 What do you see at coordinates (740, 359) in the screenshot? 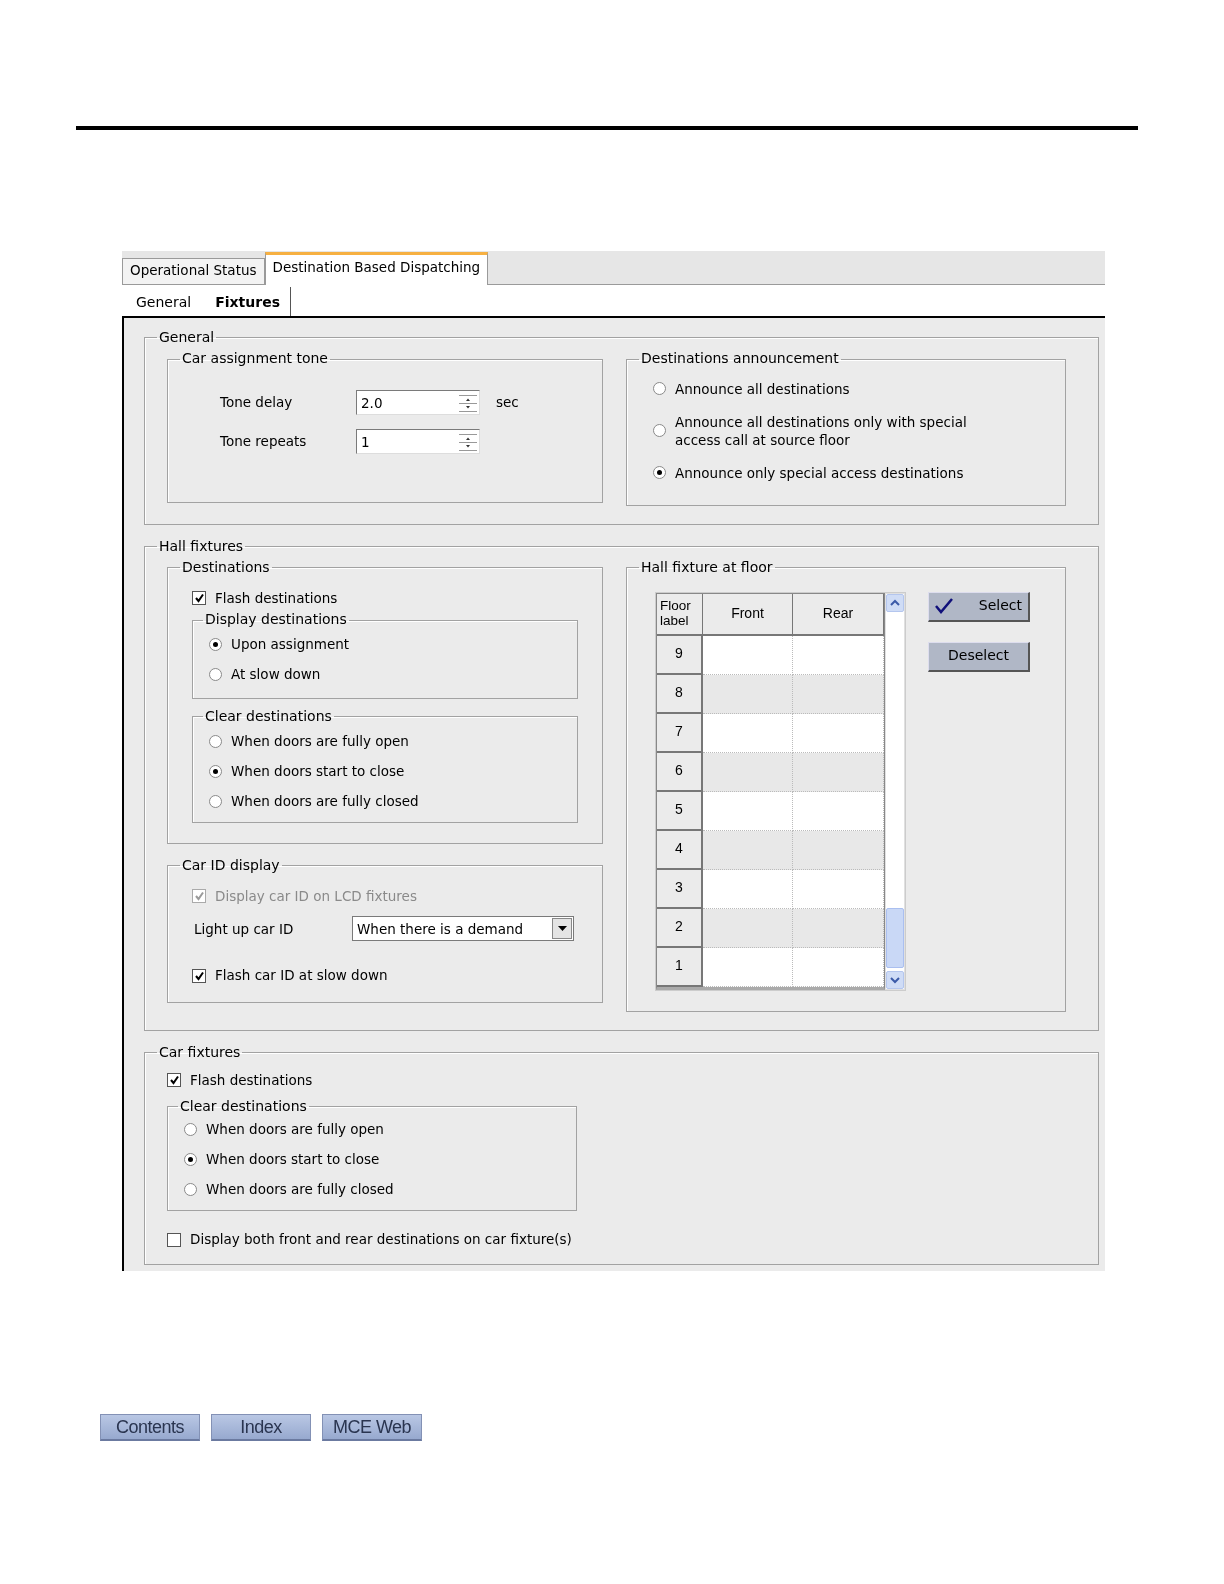
I see `group-title: Destinations announcement` at bounding box center [740, 359].